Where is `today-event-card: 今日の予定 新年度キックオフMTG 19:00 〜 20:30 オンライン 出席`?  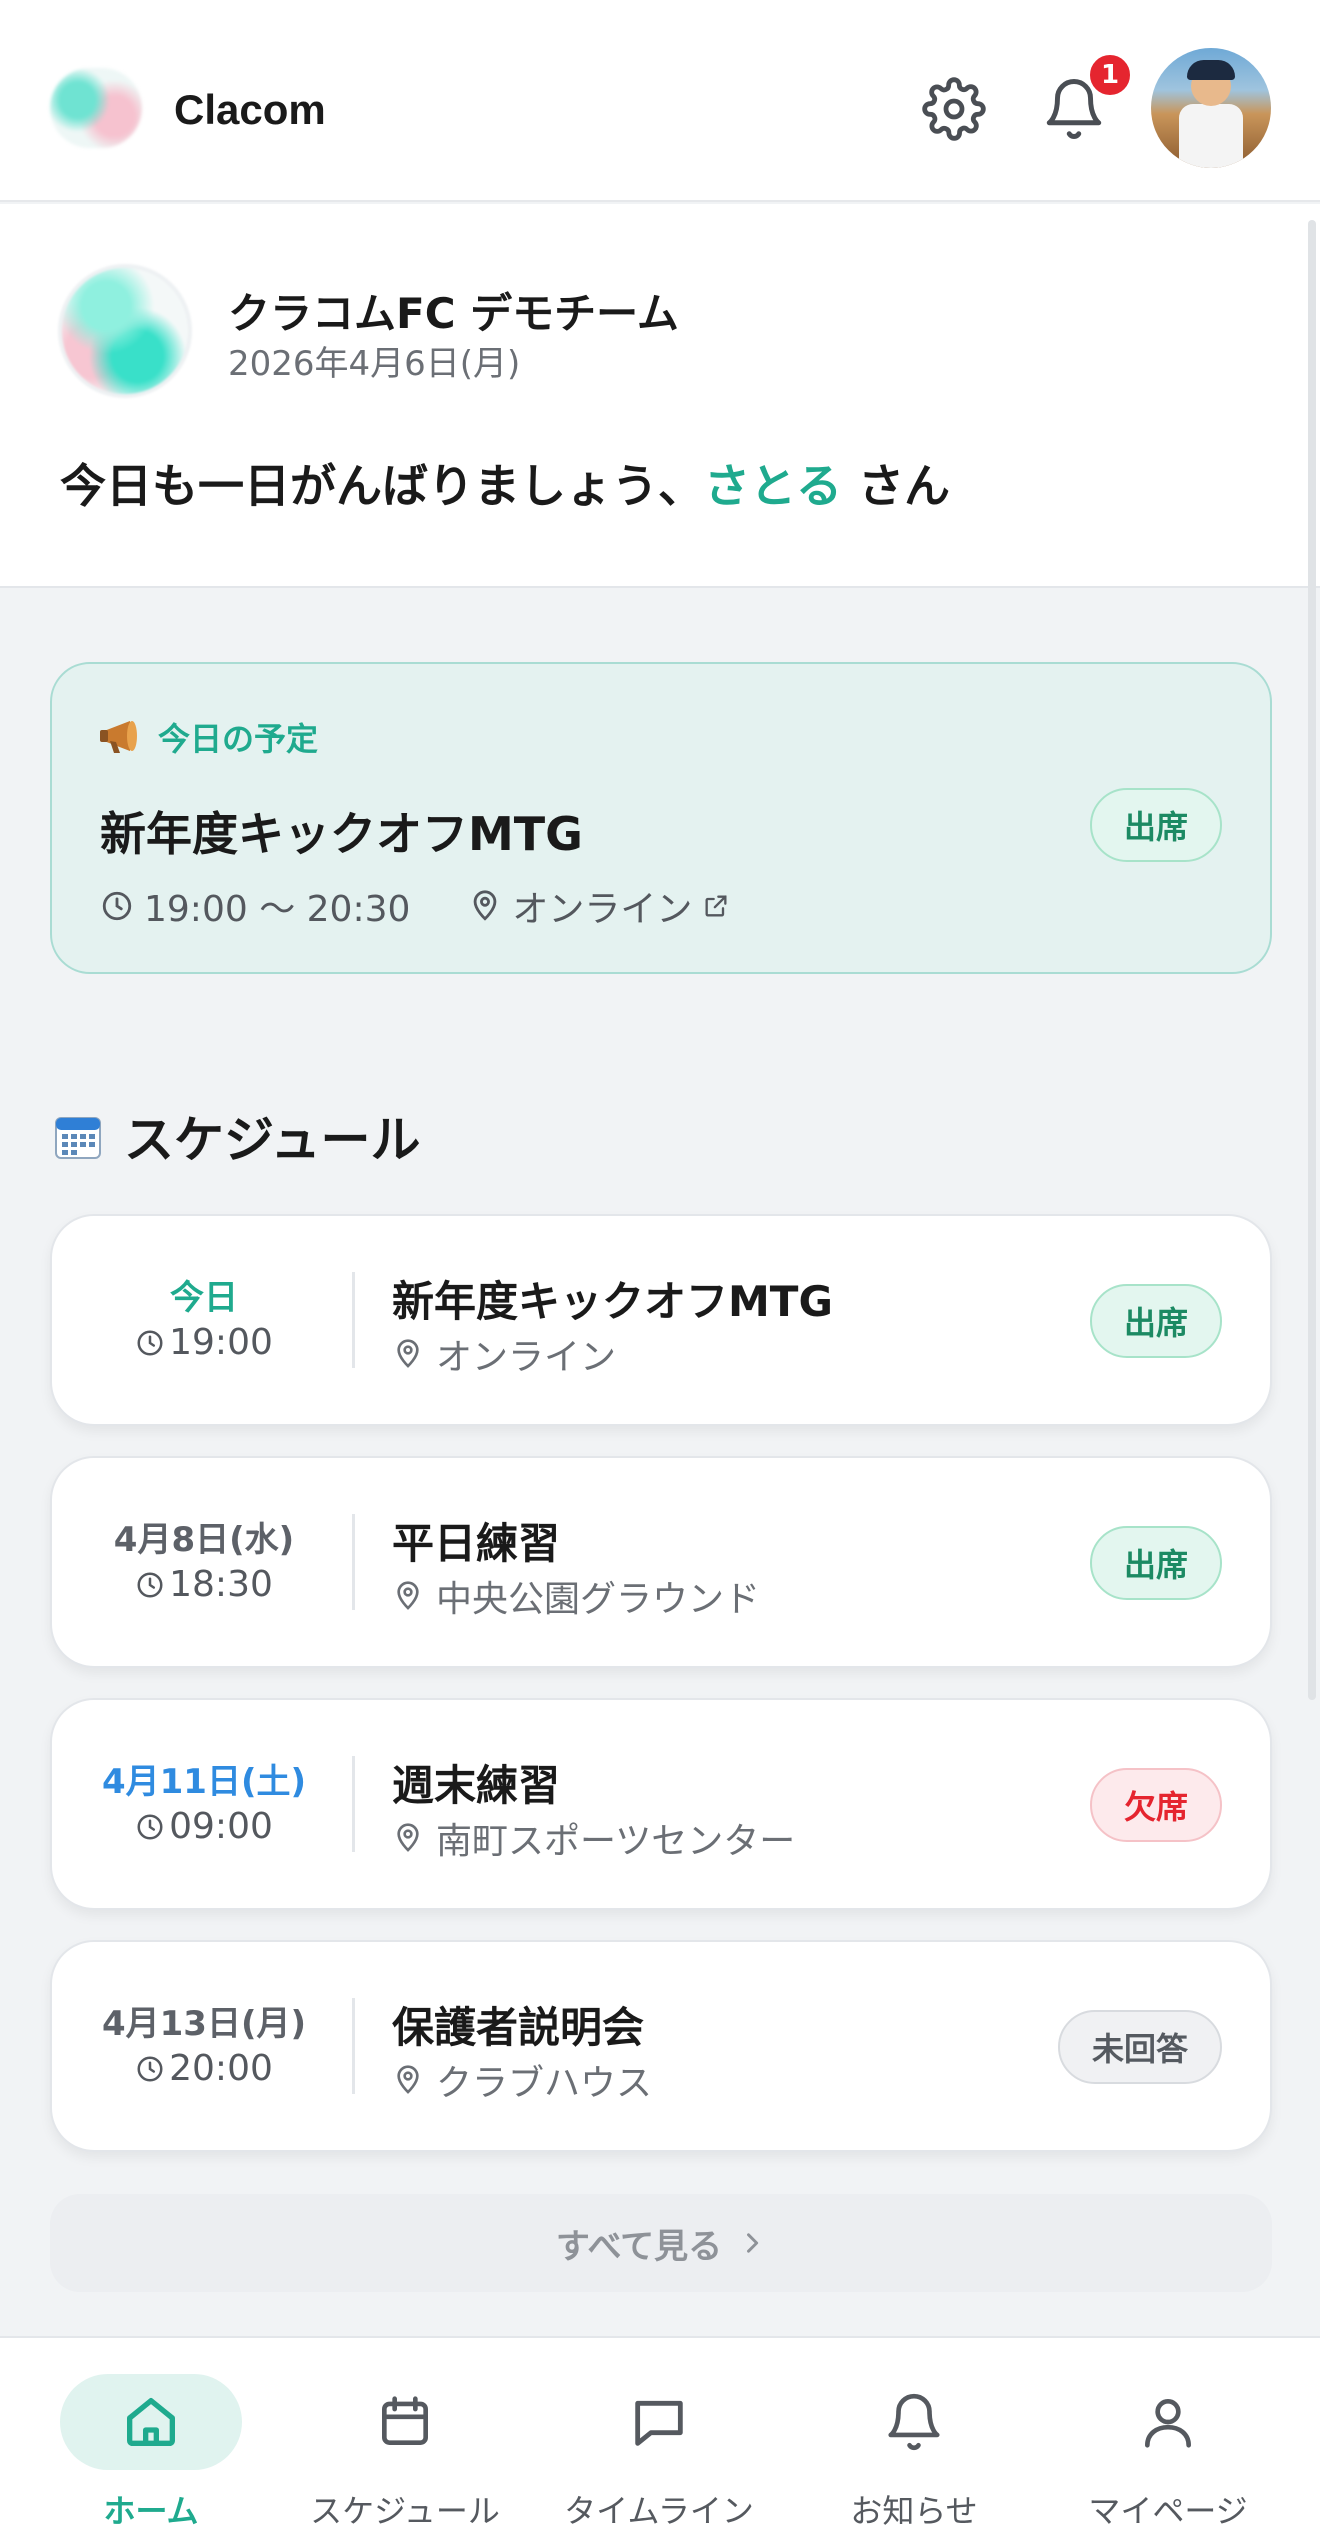 today-event-card: 今日の予定 新年度キックオフMTG 19:00 〜 20:30 オンライン 出席 is located at coordinates (661, 818).